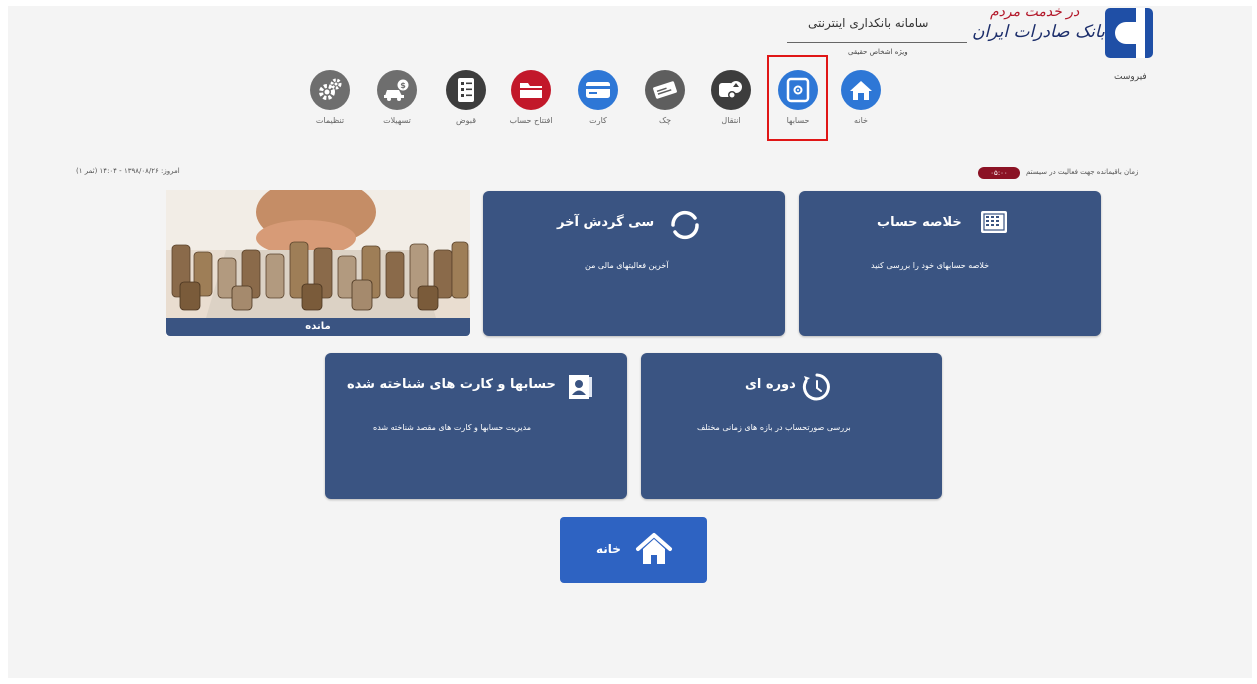  What do you see at coordinates (330, 90) in the screenshot?
I see `gear-icon` at bounding box center [330, 90].